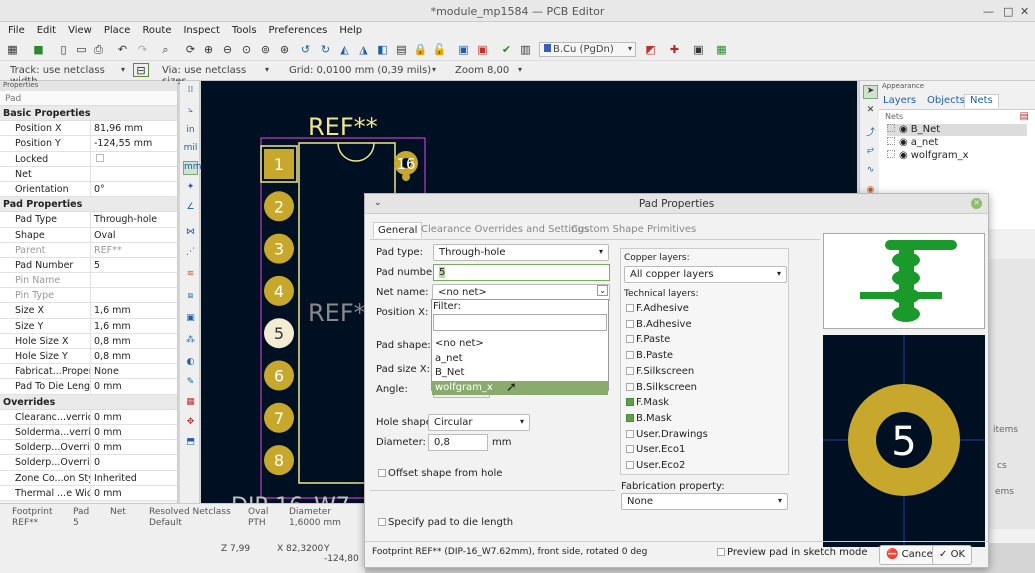 The height and width of the screenshot is (573, 1035). What do you see at coordinates (657, 309) in the screenshot?
I see `layer-checkbox-f-adhesive: F.Adhesive` at bounding box center [657, 309].